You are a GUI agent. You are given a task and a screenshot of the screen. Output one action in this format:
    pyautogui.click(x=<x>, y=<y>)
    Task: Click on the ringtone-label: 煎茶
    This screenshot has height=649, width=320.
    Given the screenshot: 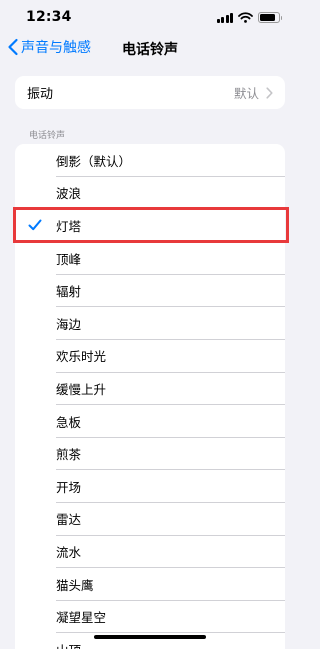 What is the action you would take?
    pyautogui.click(x=69, y=455)
    